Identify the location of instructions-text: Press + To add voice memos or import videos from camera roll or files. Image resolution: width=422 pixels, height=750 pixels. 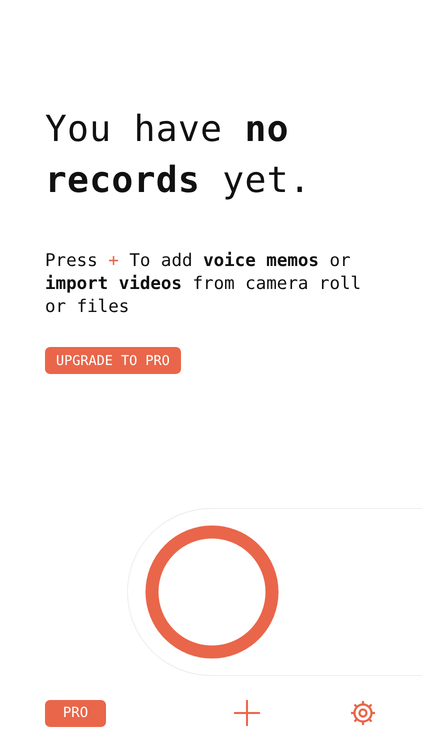
(203, 284).